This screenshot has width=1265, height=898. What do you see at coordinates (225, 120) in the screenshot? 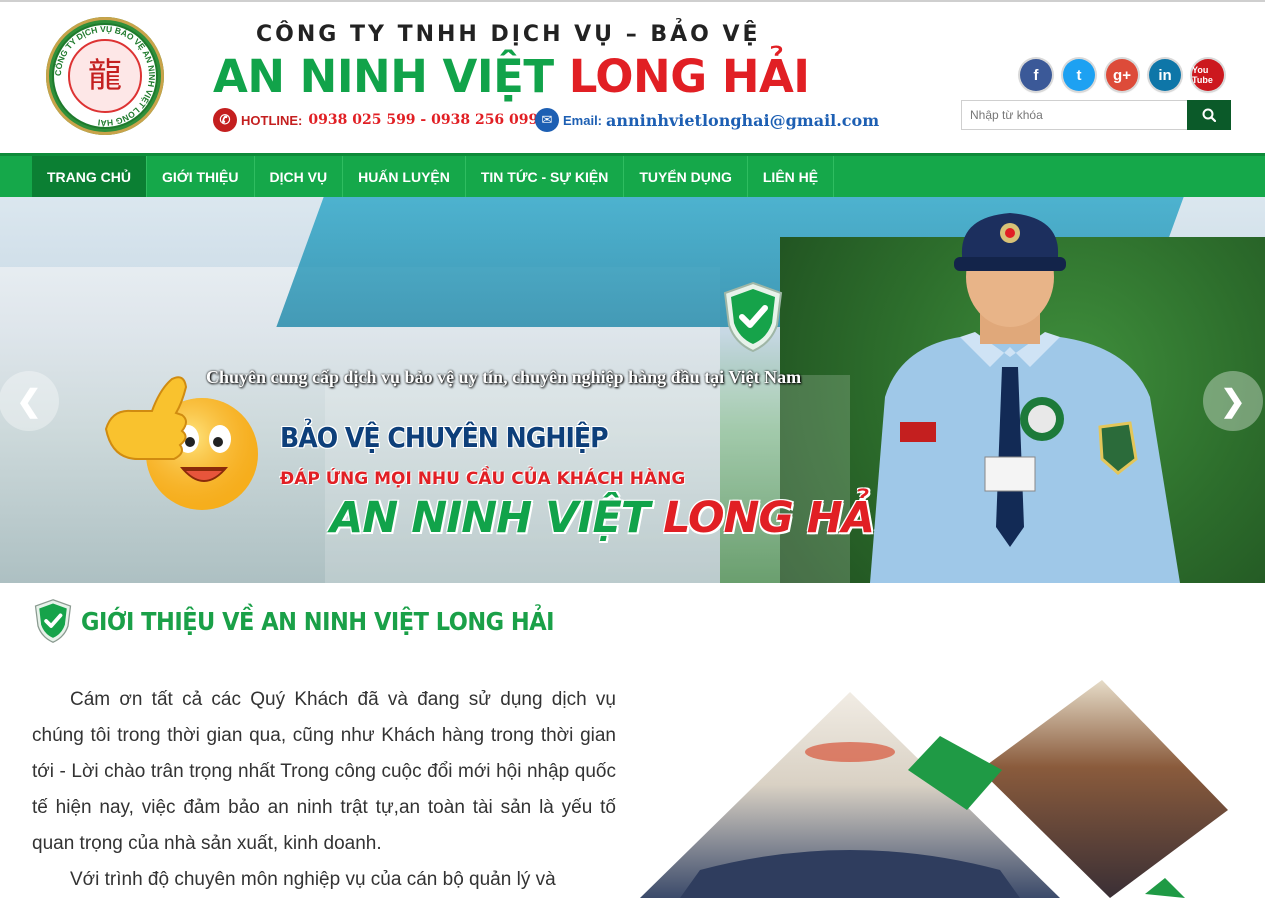
I see `phone-icon: ✆` at bounding box center [225, 120].